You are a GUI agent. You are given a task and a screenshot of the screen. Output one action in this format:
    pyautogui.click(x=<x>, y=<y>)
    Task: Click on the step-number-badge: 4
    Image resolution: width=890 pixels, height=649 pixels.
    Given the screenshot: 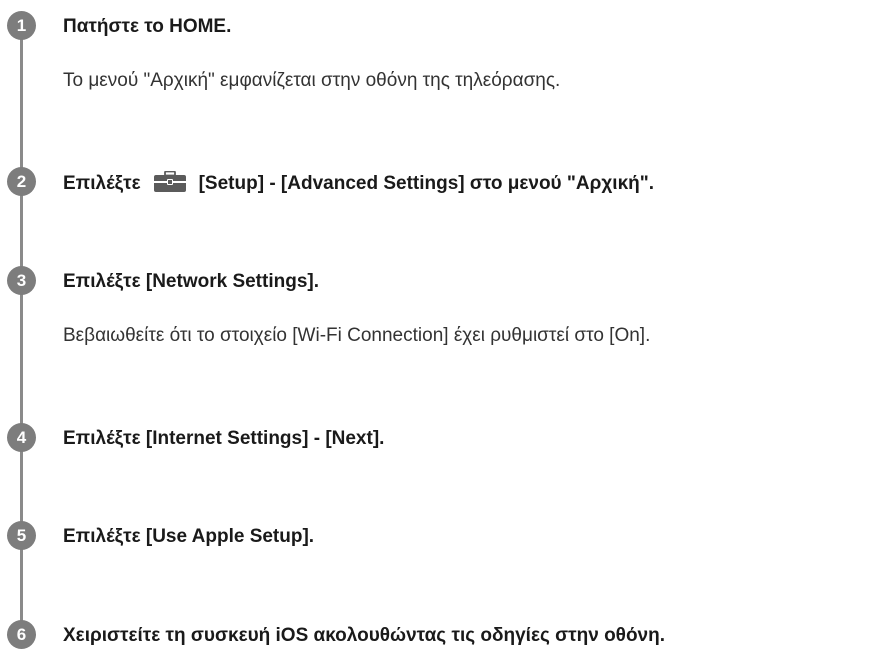 What is the action you would take?
    pyautogui.click(x=21, y=437)
    